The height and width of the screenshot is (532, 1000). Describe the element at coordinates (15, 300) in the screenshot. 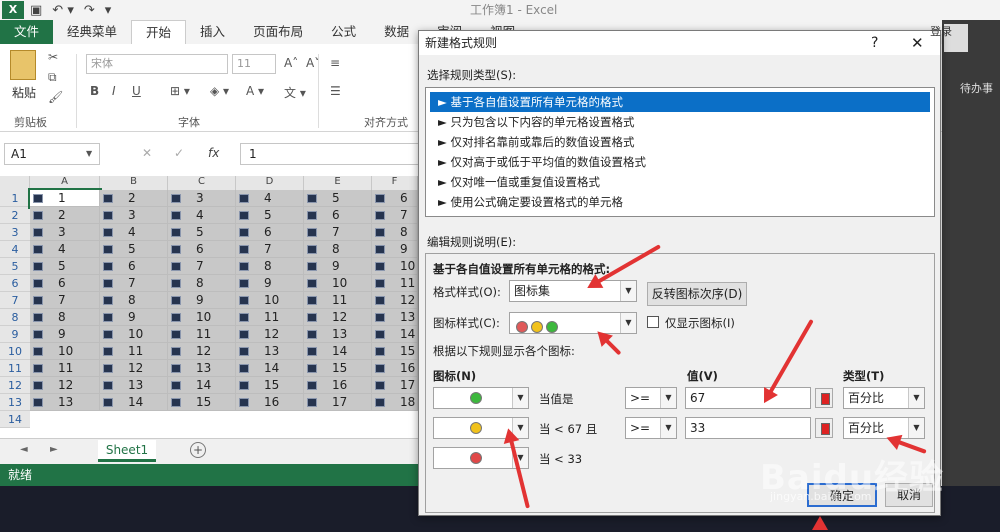

I see `row-header: 7` at that location.